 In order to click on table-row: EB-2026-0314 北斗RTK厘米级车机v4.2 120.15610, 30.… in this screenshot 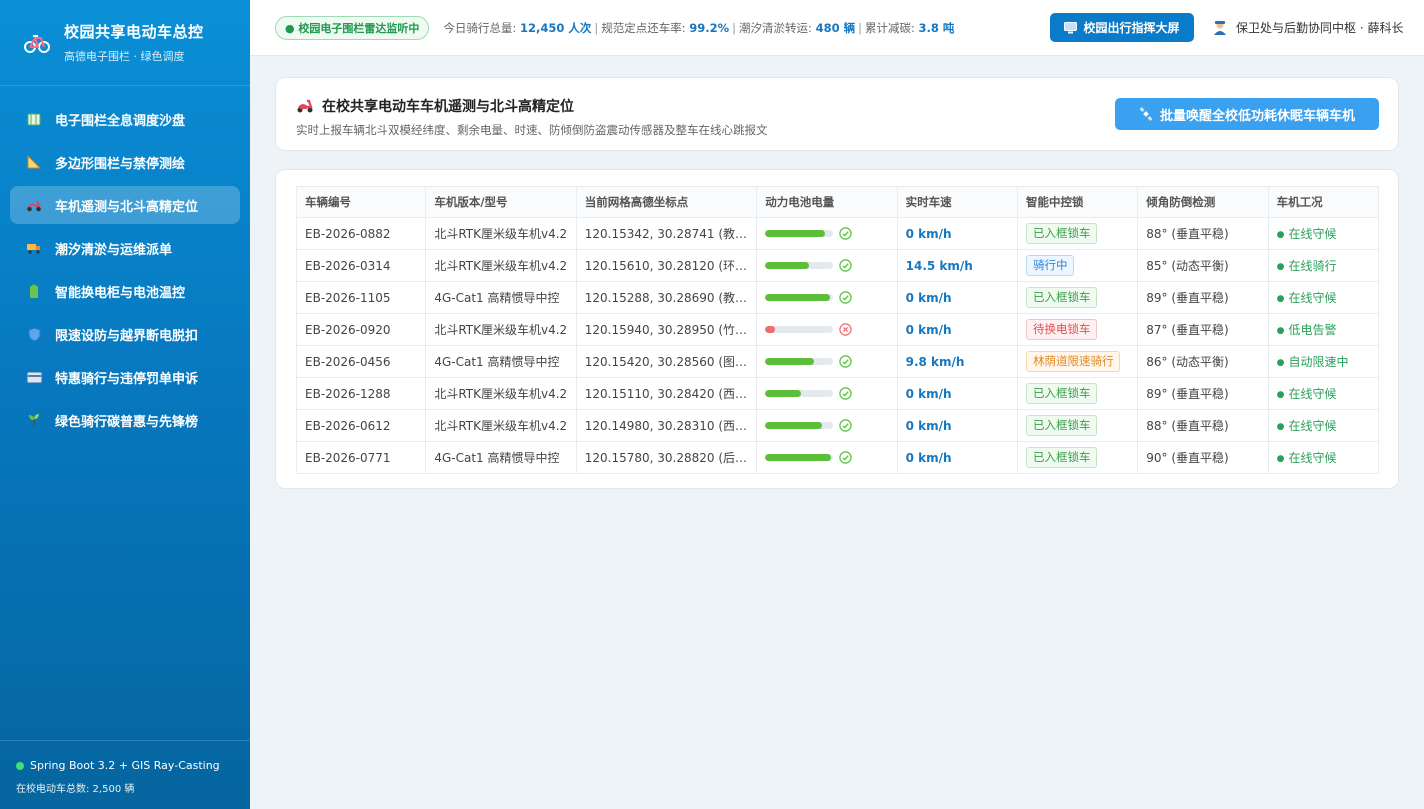, I will do `click(837, 265)`.